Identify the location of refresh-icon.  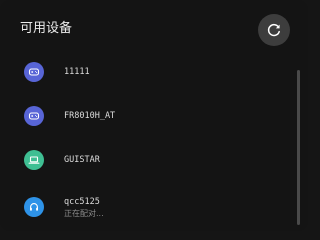
(273, 30).